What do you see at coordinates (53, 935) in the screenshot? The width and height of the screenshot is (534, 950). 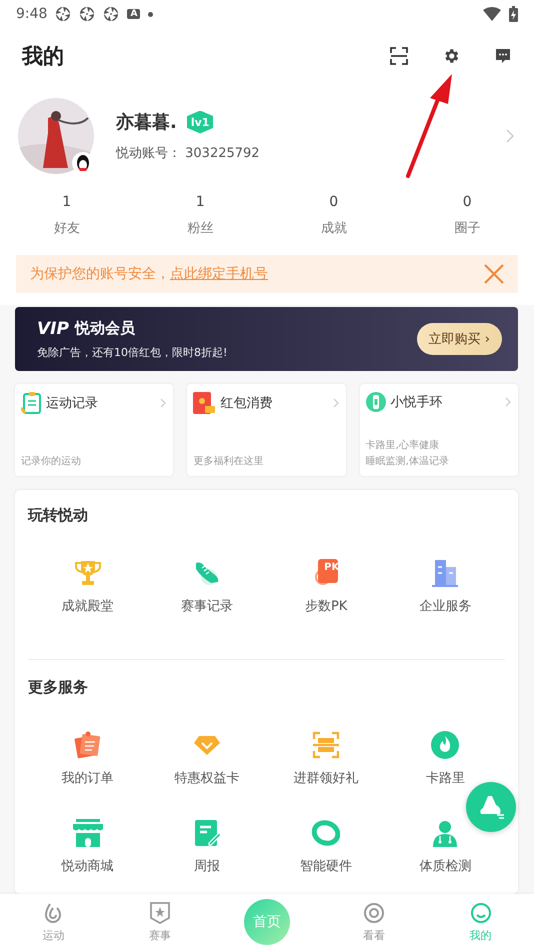 I see `tab-label: 运动` at bounding box center [53, 935].